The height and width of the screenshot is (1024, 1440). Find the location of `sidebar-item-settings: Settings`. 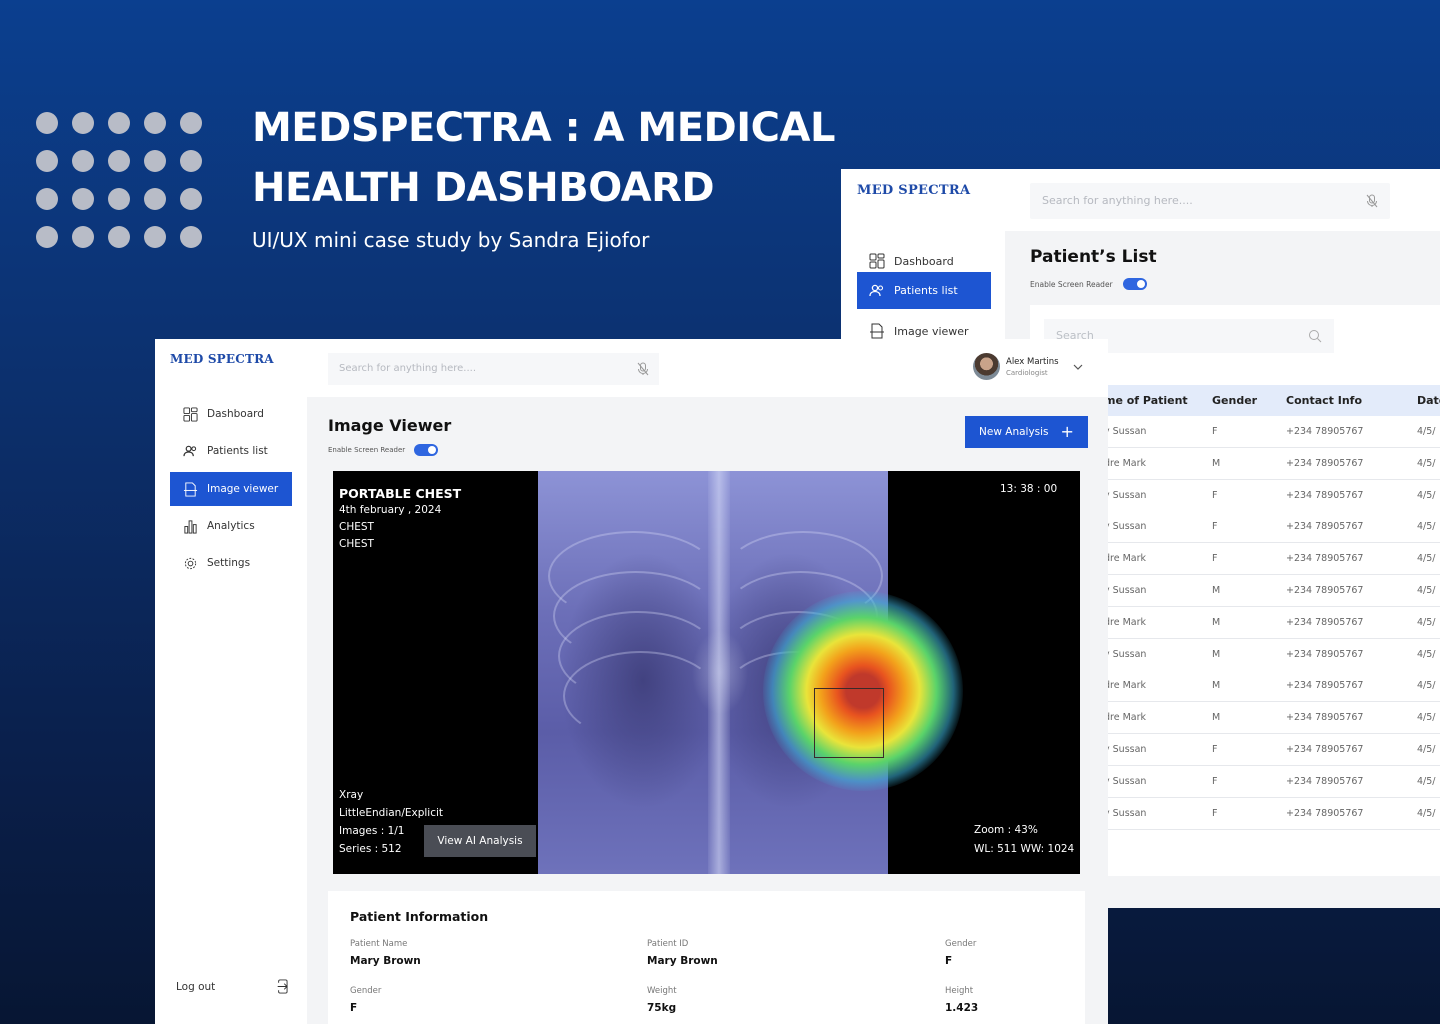

sidebar-item-settings: Settings is located at coordinates (231, 563).